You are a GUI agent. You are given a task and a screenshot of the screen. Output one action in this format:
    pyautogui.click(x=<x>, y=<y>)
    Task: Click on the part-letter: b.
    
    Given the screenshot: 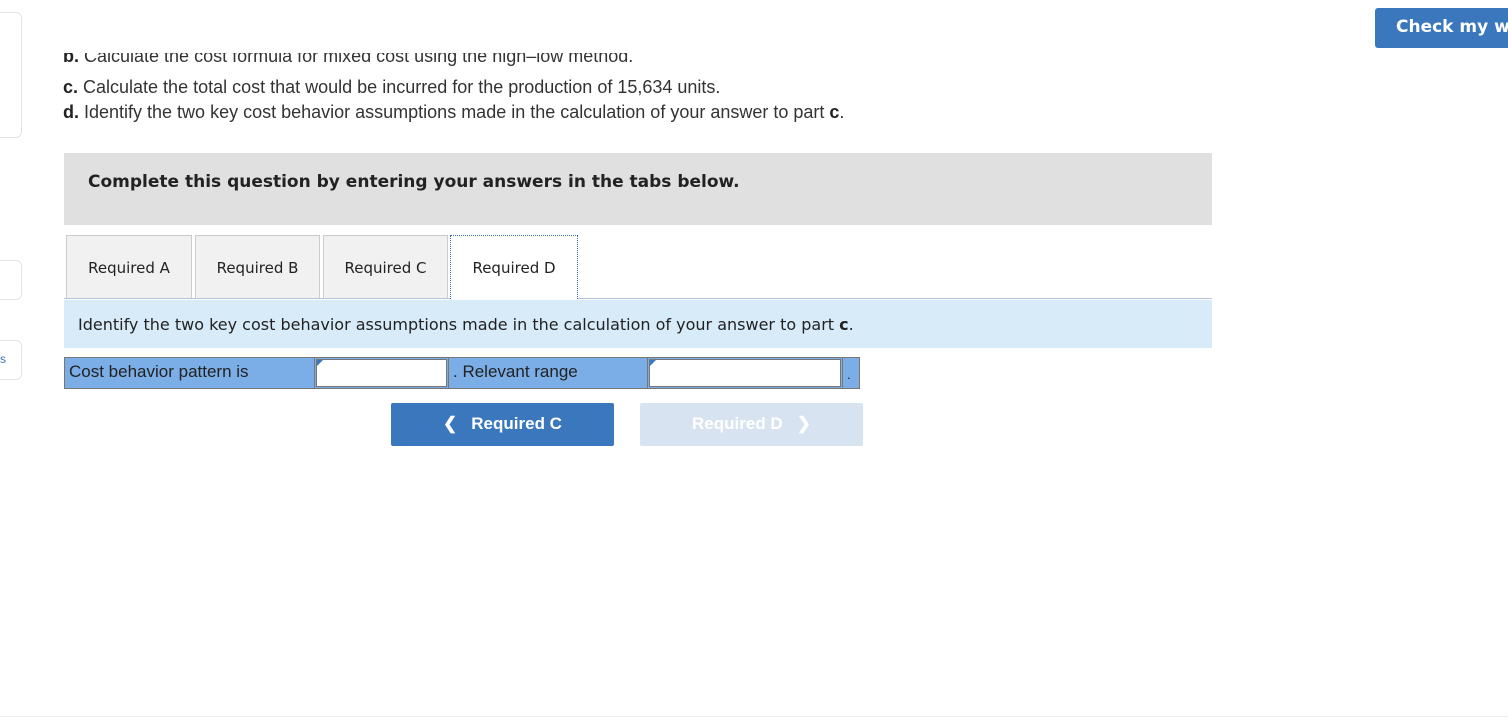 What is the action you would take?
    pyautogui.click(x=71, y=59)
    